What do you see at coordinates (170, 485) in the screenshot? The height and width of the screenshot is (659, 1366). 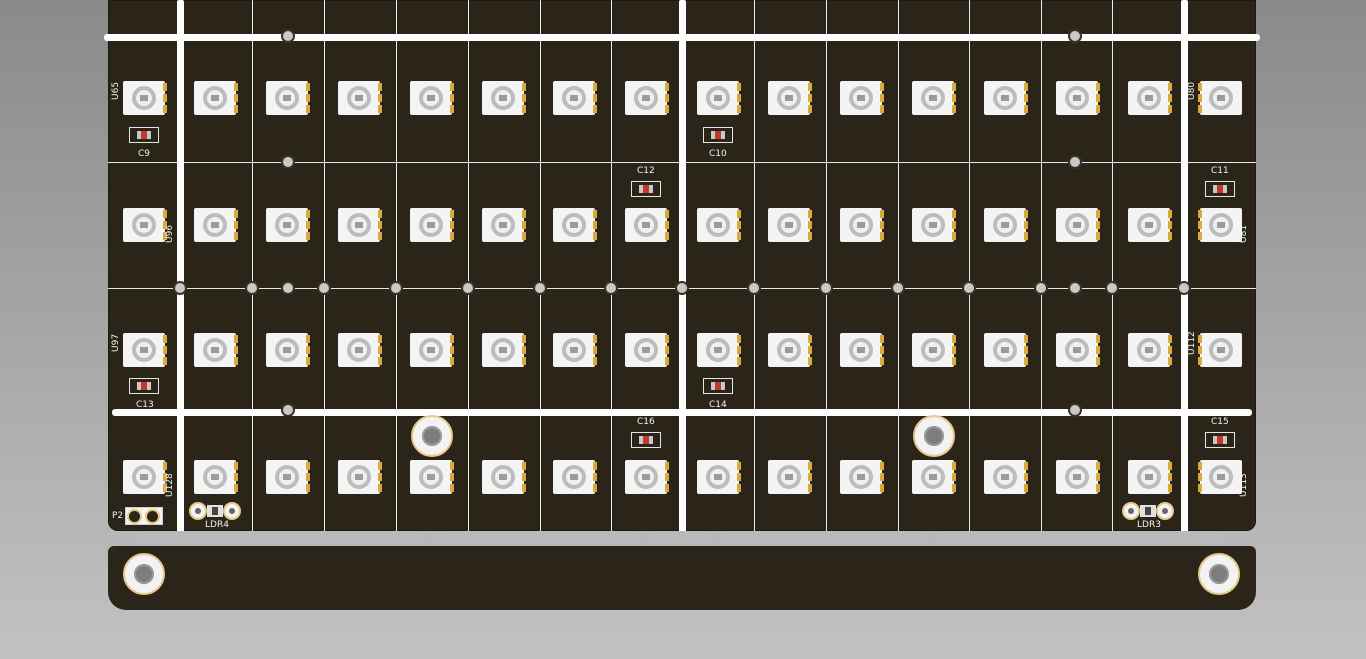 I see `silkscreen-label-u128: U128` at bounding box center [170, 485].